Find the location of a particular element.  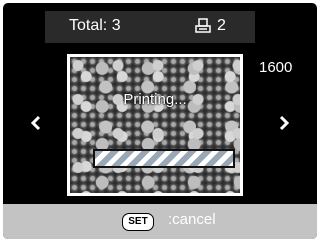

progress-fill is located at coordinates (164, 158).